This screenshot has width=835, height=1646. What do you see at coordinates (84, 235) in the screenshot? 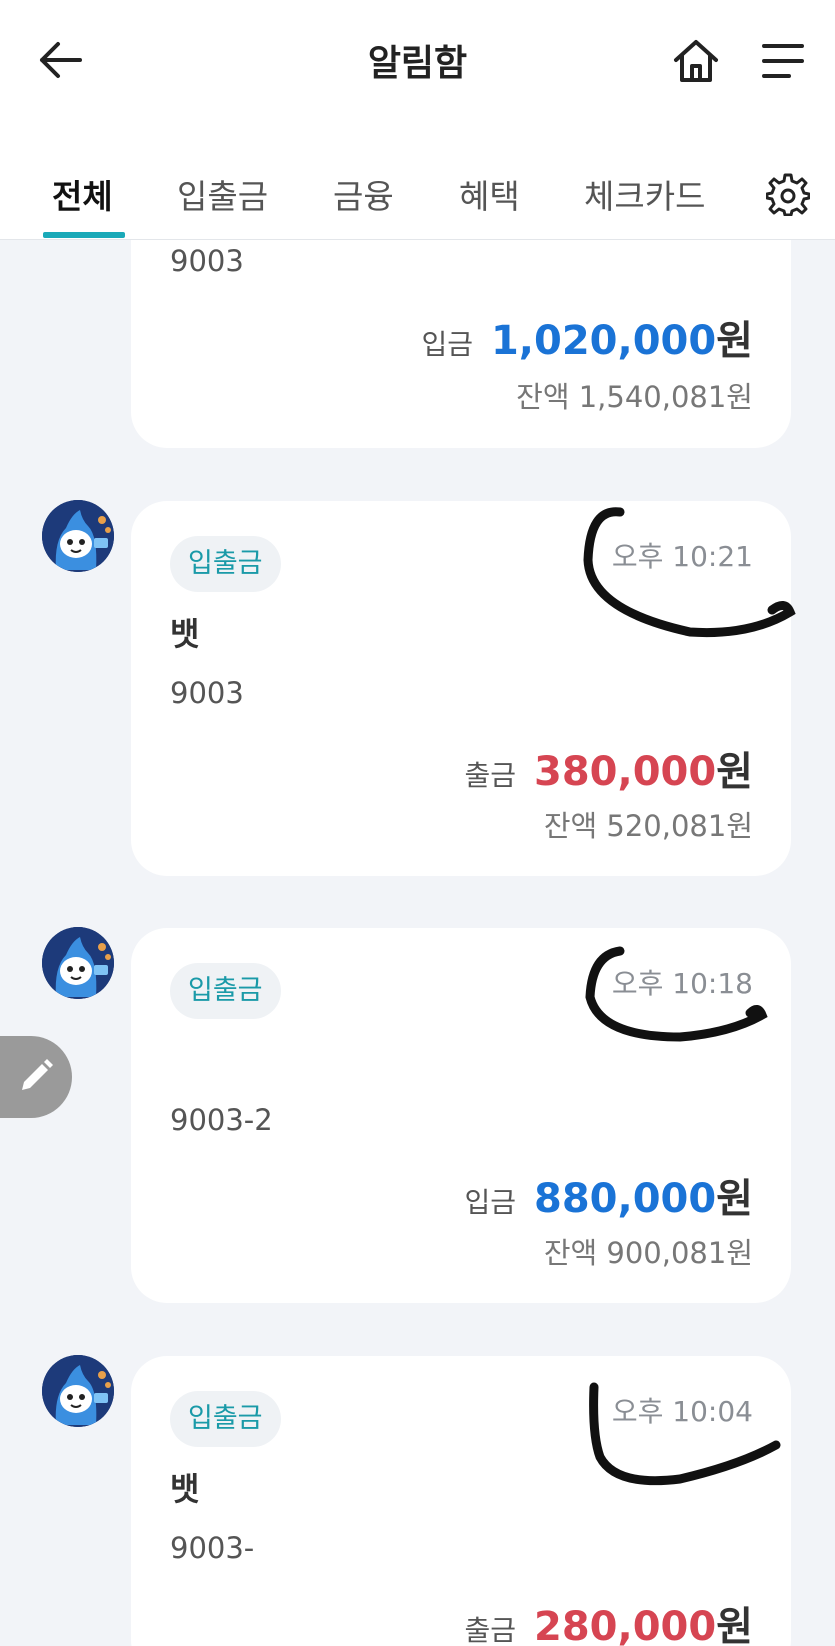
I see `active-tab-indicator` at bounding box center [84, 235].